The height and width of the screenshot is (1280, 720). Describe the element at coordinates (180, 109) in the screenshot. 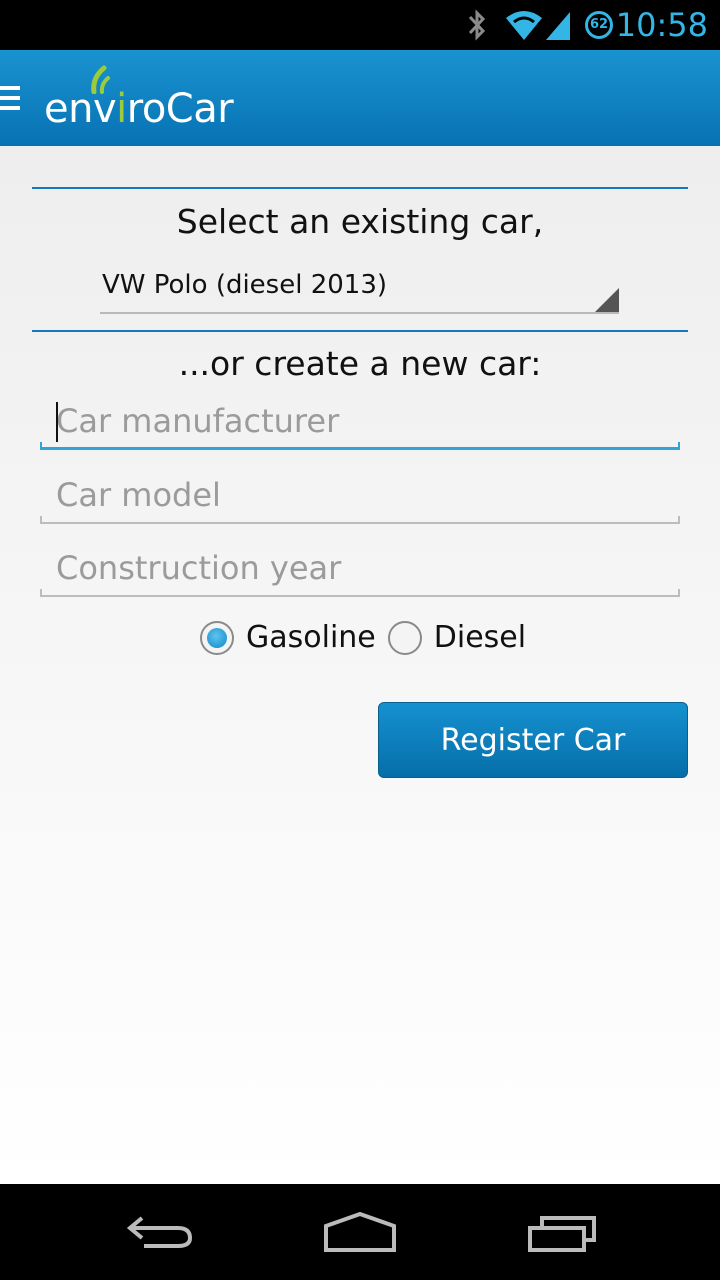

I see `logo-text-end: roCar` at that location.